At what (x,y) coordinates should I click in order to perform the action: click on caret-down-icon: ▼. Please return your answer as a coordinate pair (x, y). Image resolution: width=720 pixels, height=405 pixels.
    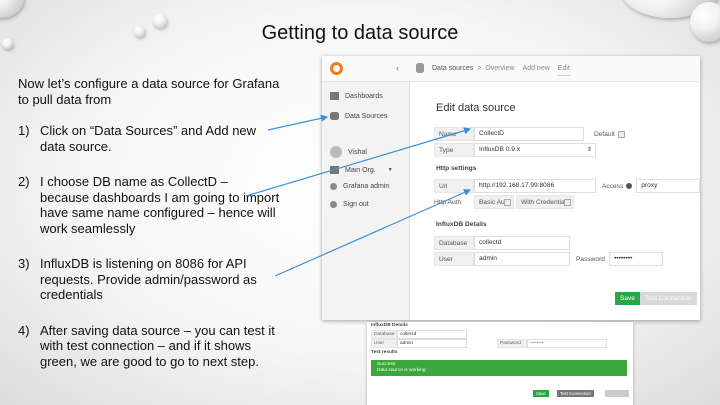
    Looking at the image, I should click on (390, 170).